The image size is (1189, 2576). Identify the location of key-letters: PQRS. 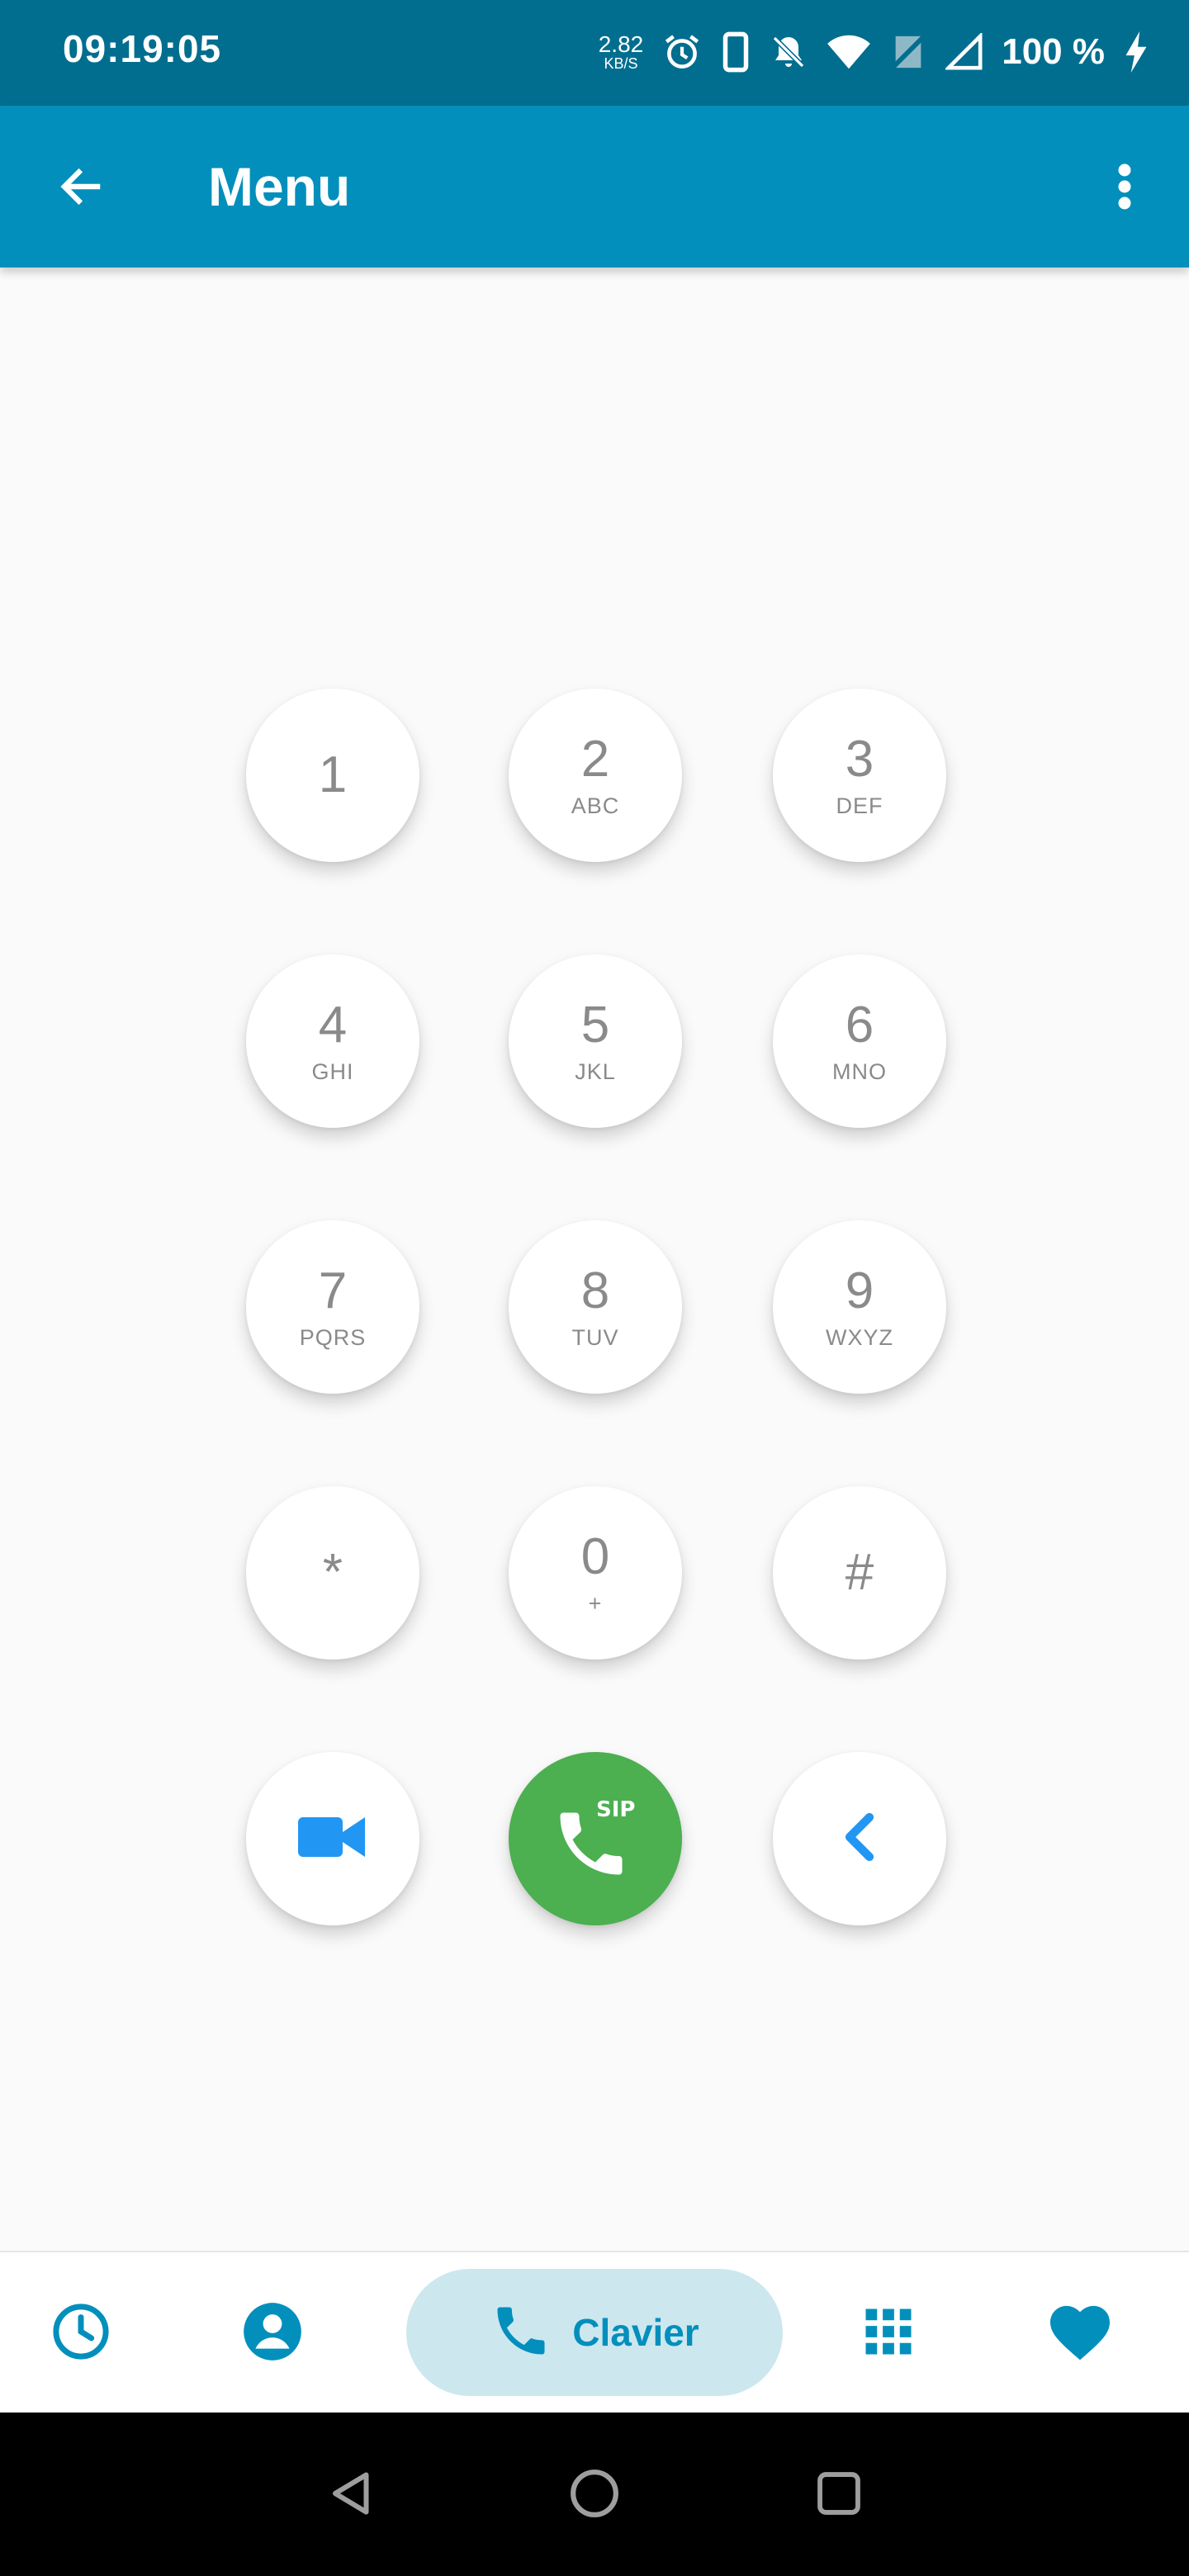
(333, 1337).